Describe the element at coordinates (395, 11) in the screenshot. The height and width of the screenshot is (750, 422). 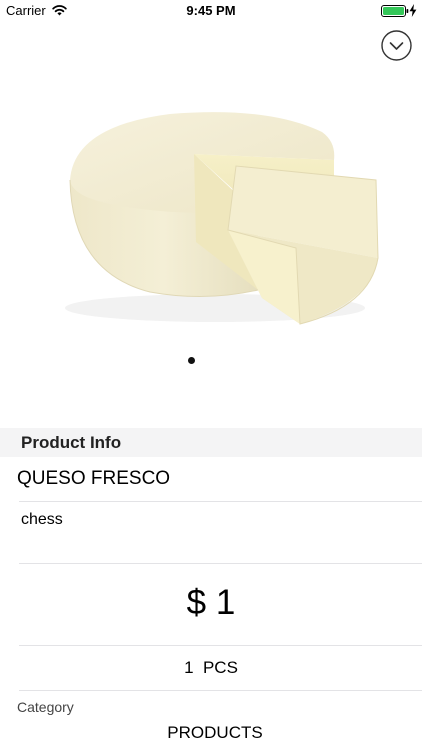
I see `battery-icon` at that location.